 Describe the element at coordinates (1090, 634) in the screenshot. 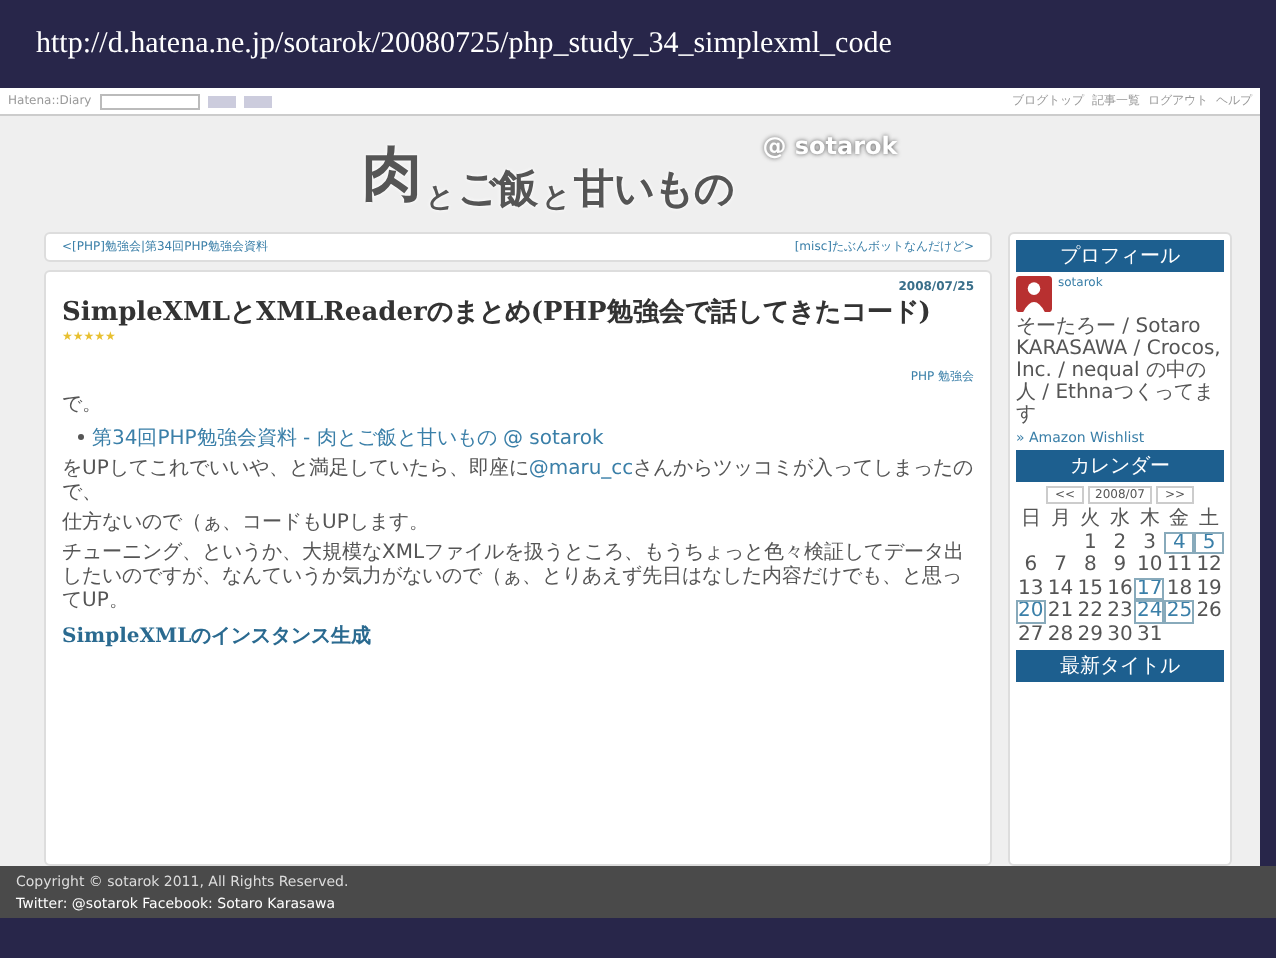

I see `calendar-day: 29` at that location.